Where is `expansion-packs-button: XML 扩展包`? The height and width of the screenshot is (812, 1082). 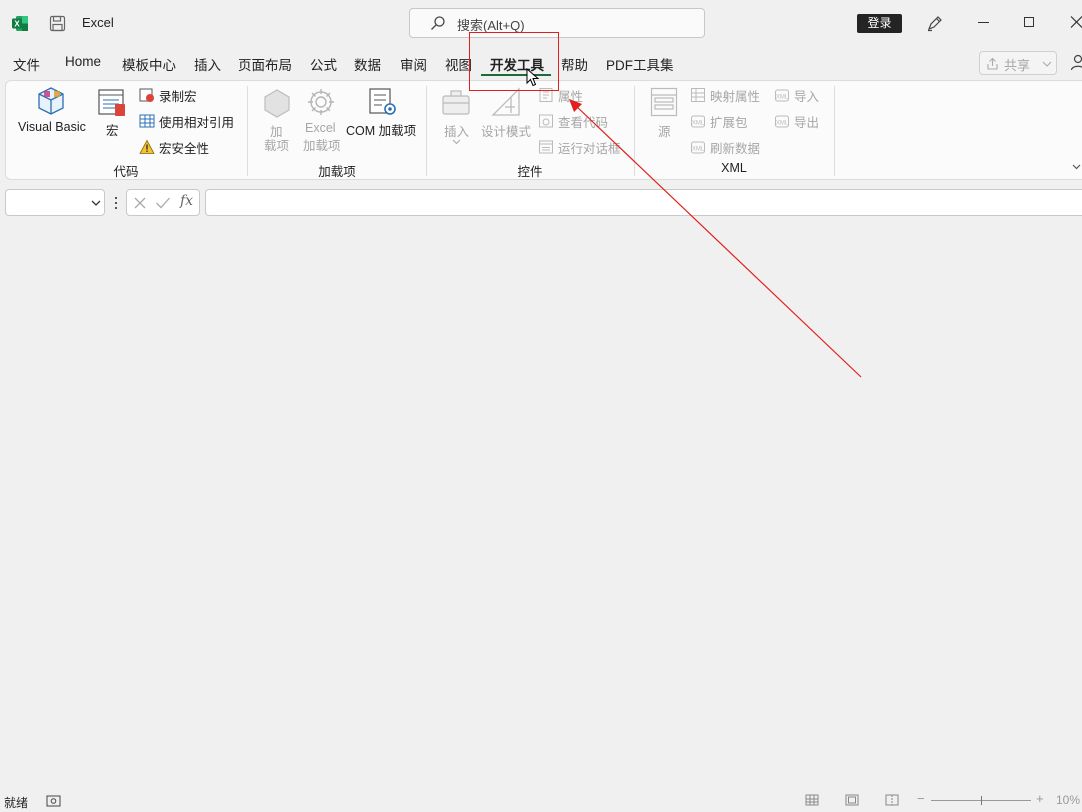
expansion-packs-button: XML 扩展包 is located at coordinates (719, 121).